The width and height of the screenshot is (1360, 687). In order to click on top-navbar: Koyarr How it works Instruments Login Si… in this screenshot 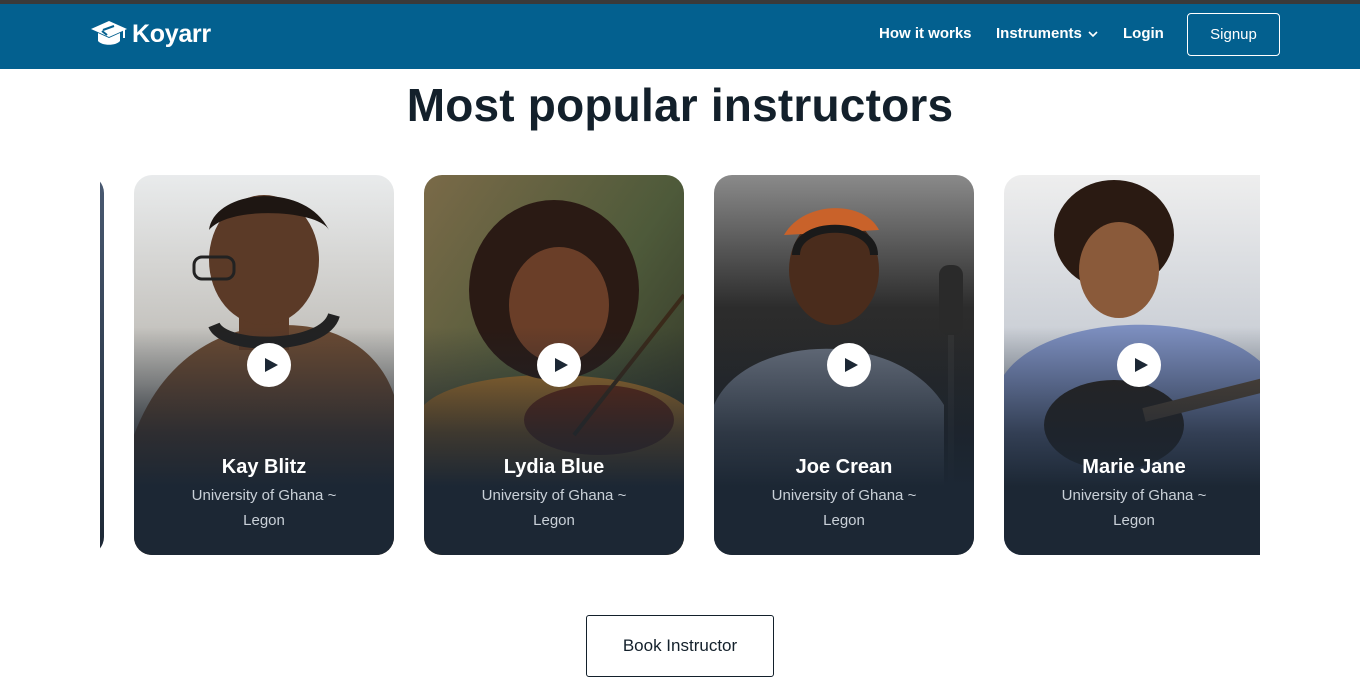, I will do `click(680, 36)`.